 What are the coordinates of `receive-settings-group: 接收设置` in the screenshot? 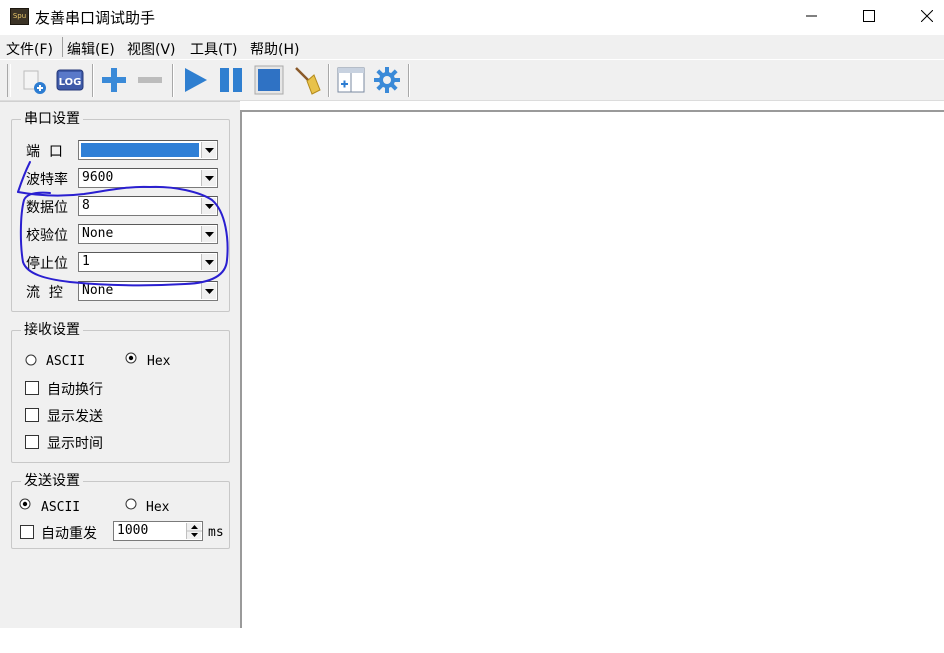 It's located at (120, 392).